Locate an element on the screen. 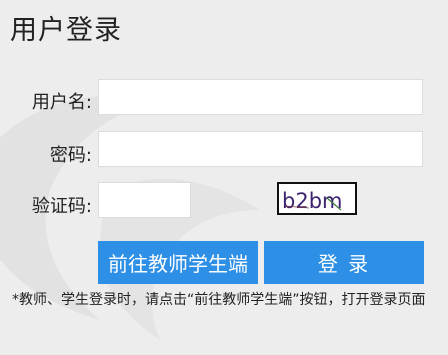 The image size is (448, 355). captcha-image: b2bm is located at coordinates (317, 198).